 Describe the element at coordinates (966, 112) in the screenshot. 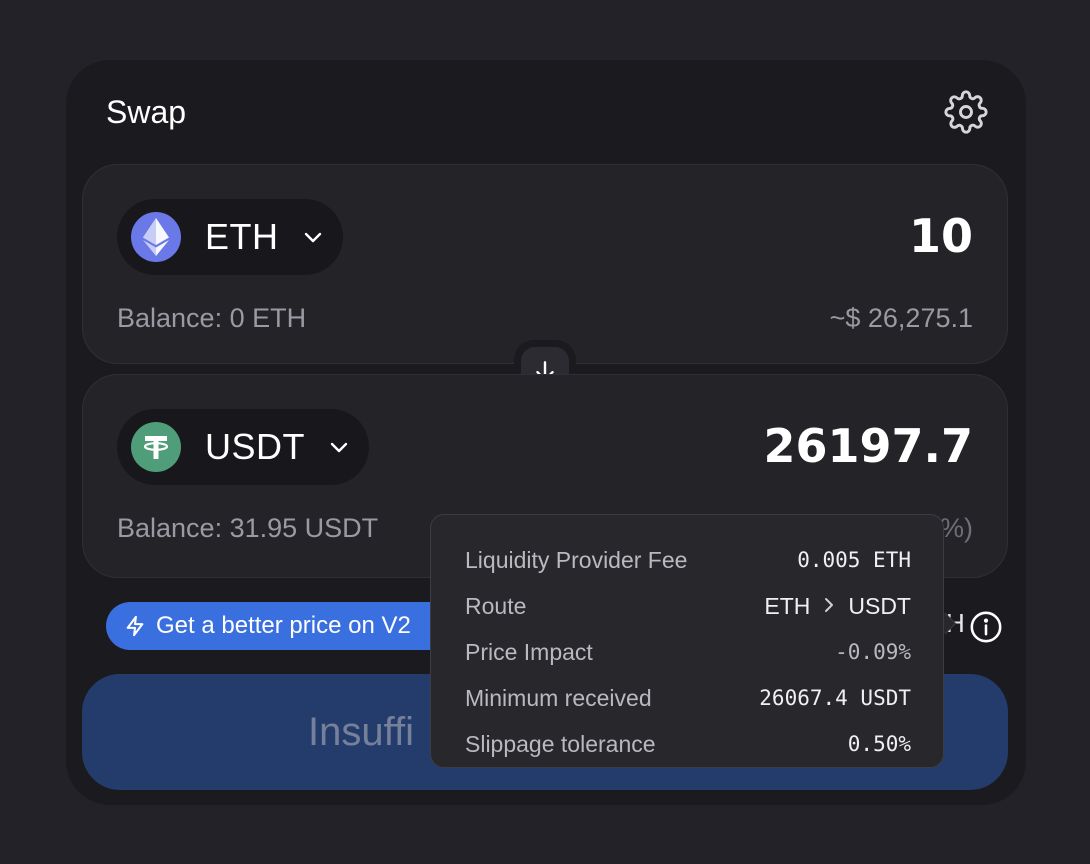

I see `gear-icon` at that location.